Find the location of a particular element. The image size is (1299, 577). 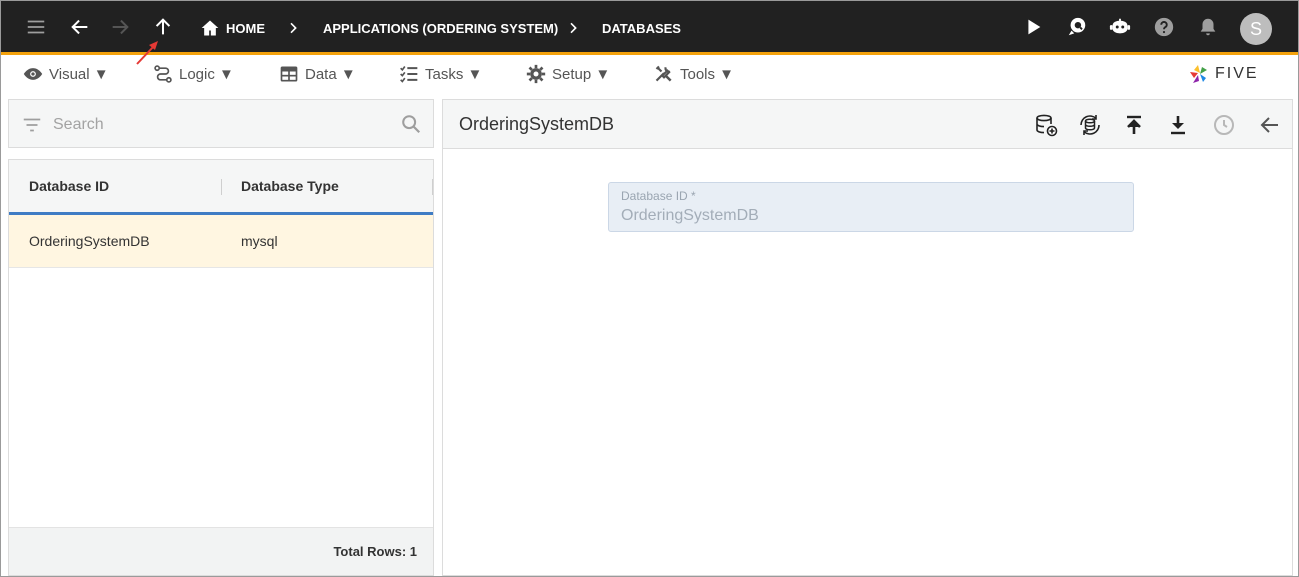

tools-icon is located at coordinates (663, 73).